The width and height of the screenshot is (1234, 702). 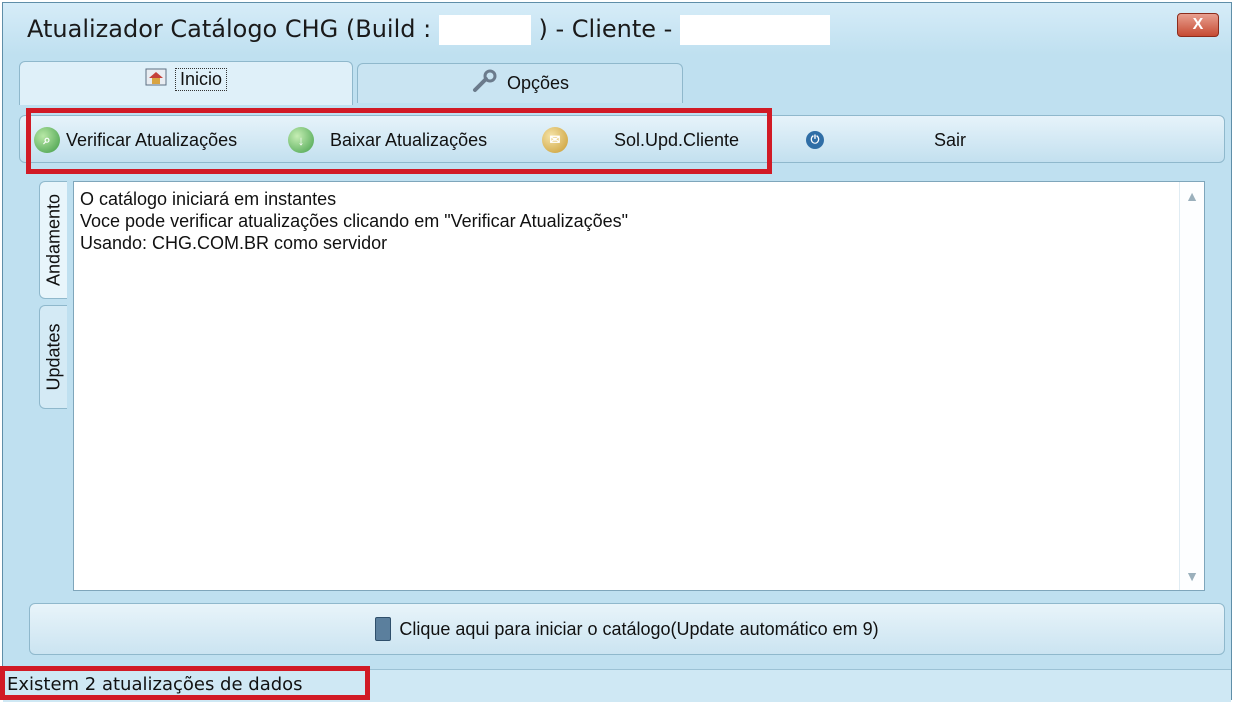 What do you see at coordinates (155, 684) in the screenshot?
I see `status-text: Existem 2 atualizações de dados` at bounding box center [155, 684].